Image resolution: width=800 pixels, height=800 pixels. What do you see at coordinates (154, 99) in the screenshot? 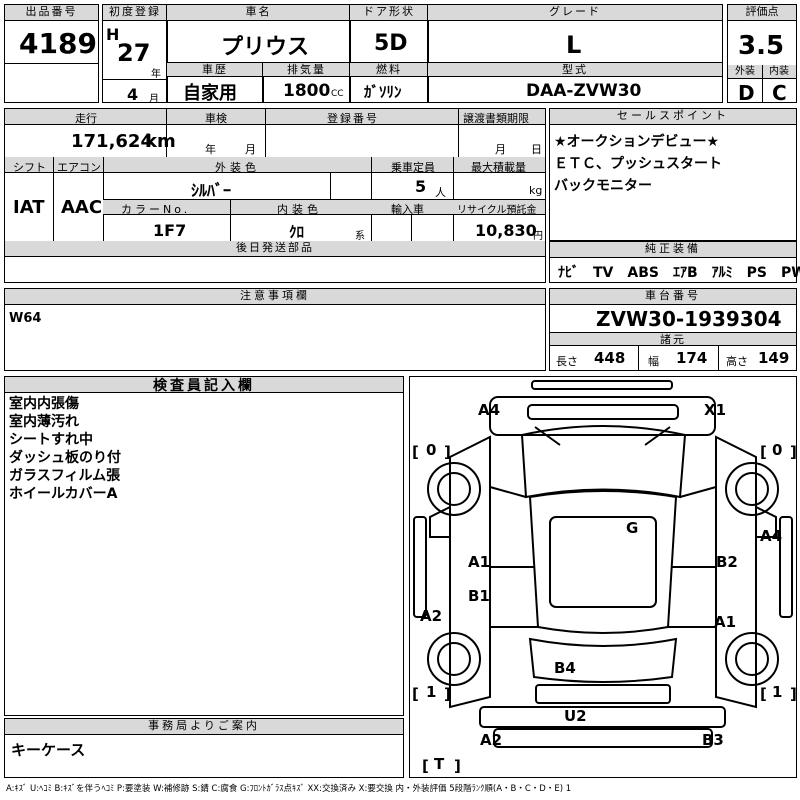
I see `month-unit: 月` at bounding box center [154, 99].